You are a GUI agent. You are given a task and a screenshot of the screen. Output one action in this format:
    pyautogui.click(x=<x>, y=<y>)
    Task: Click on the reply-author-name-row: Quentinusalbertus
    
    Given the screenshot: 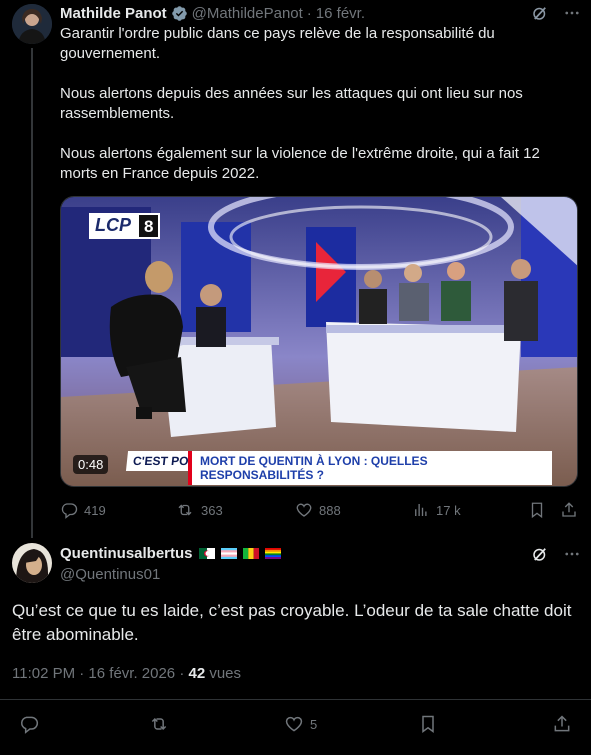 What is the action you would take?
    pyautogui.click(x=170, y=553)
    